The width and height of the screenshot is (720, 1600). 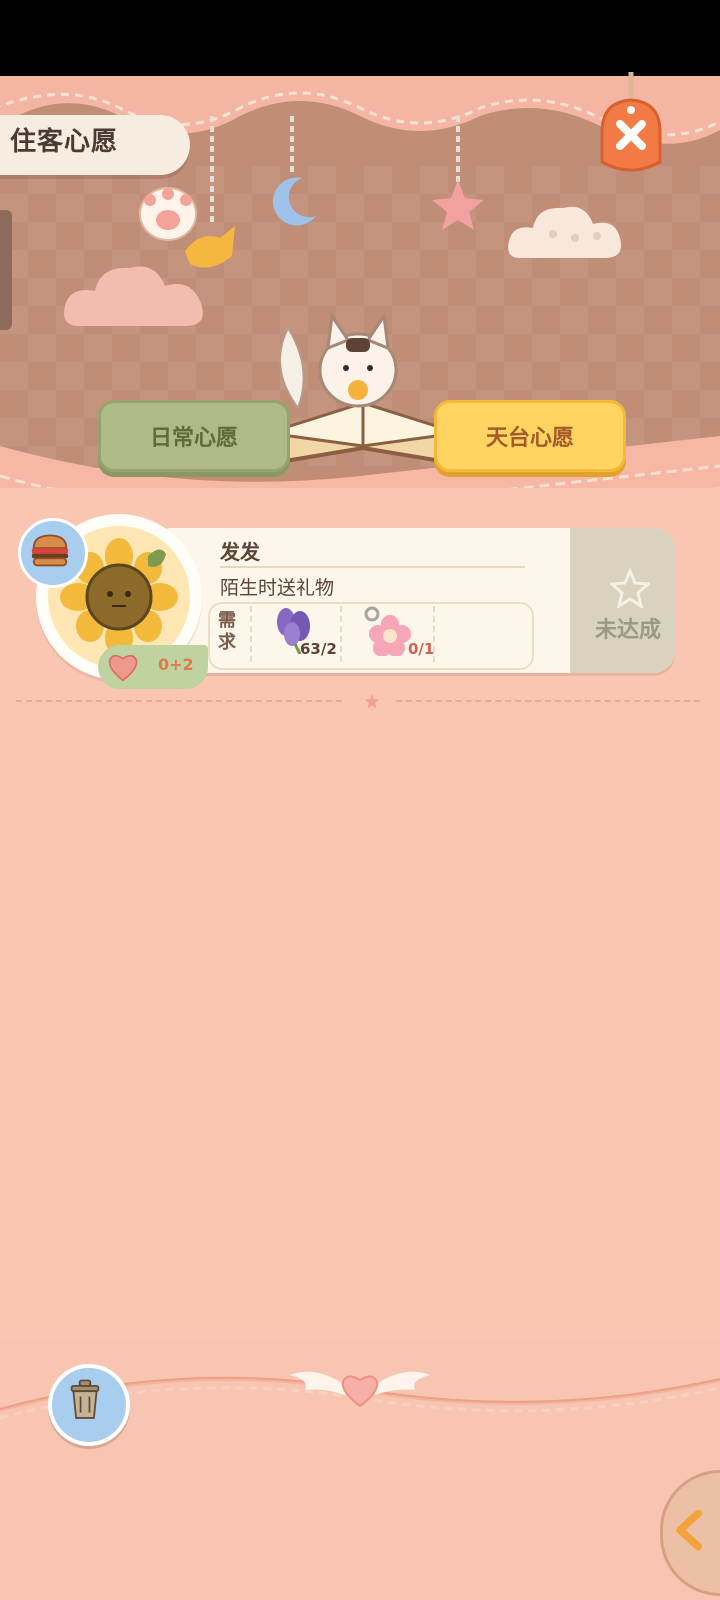 What do you see at coordinates (168, 214) in the screenshot?
I see `paw-decoration` at bounding box center [168, 214].